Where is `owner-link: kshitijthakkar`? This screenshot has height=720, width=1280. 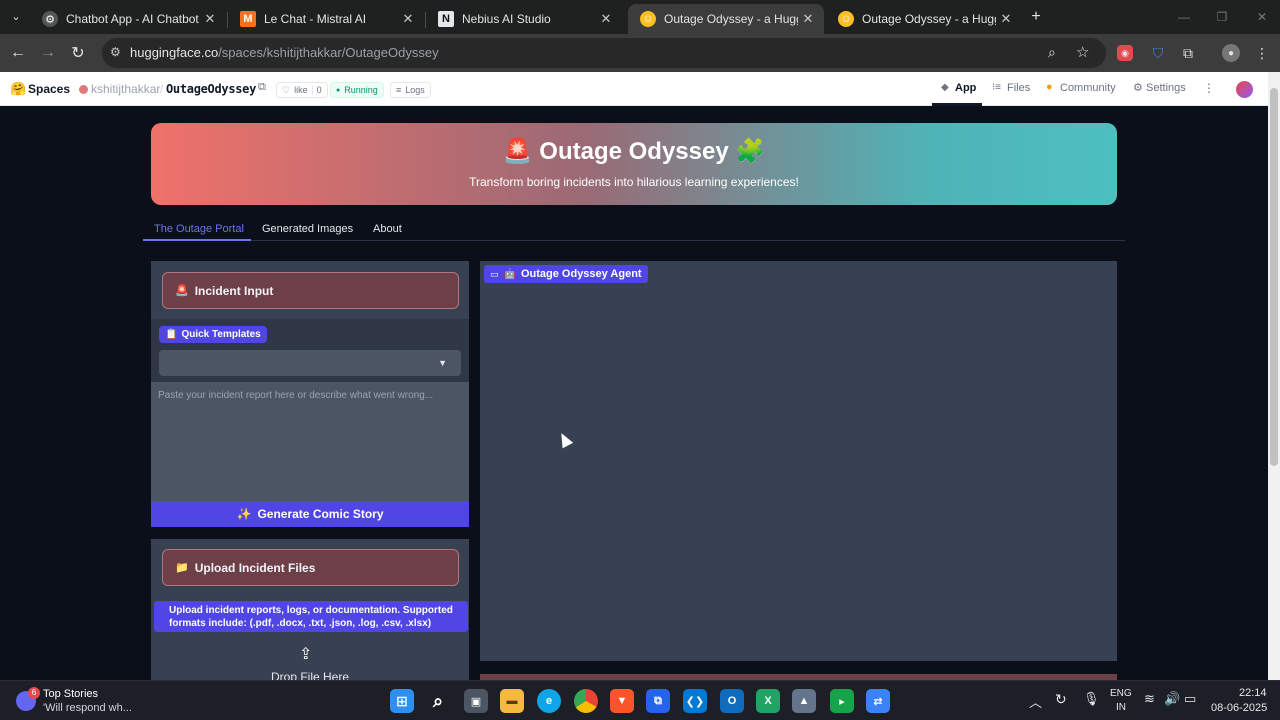
owner-link: kshitijthakkar is located at coordinates (125, 89).